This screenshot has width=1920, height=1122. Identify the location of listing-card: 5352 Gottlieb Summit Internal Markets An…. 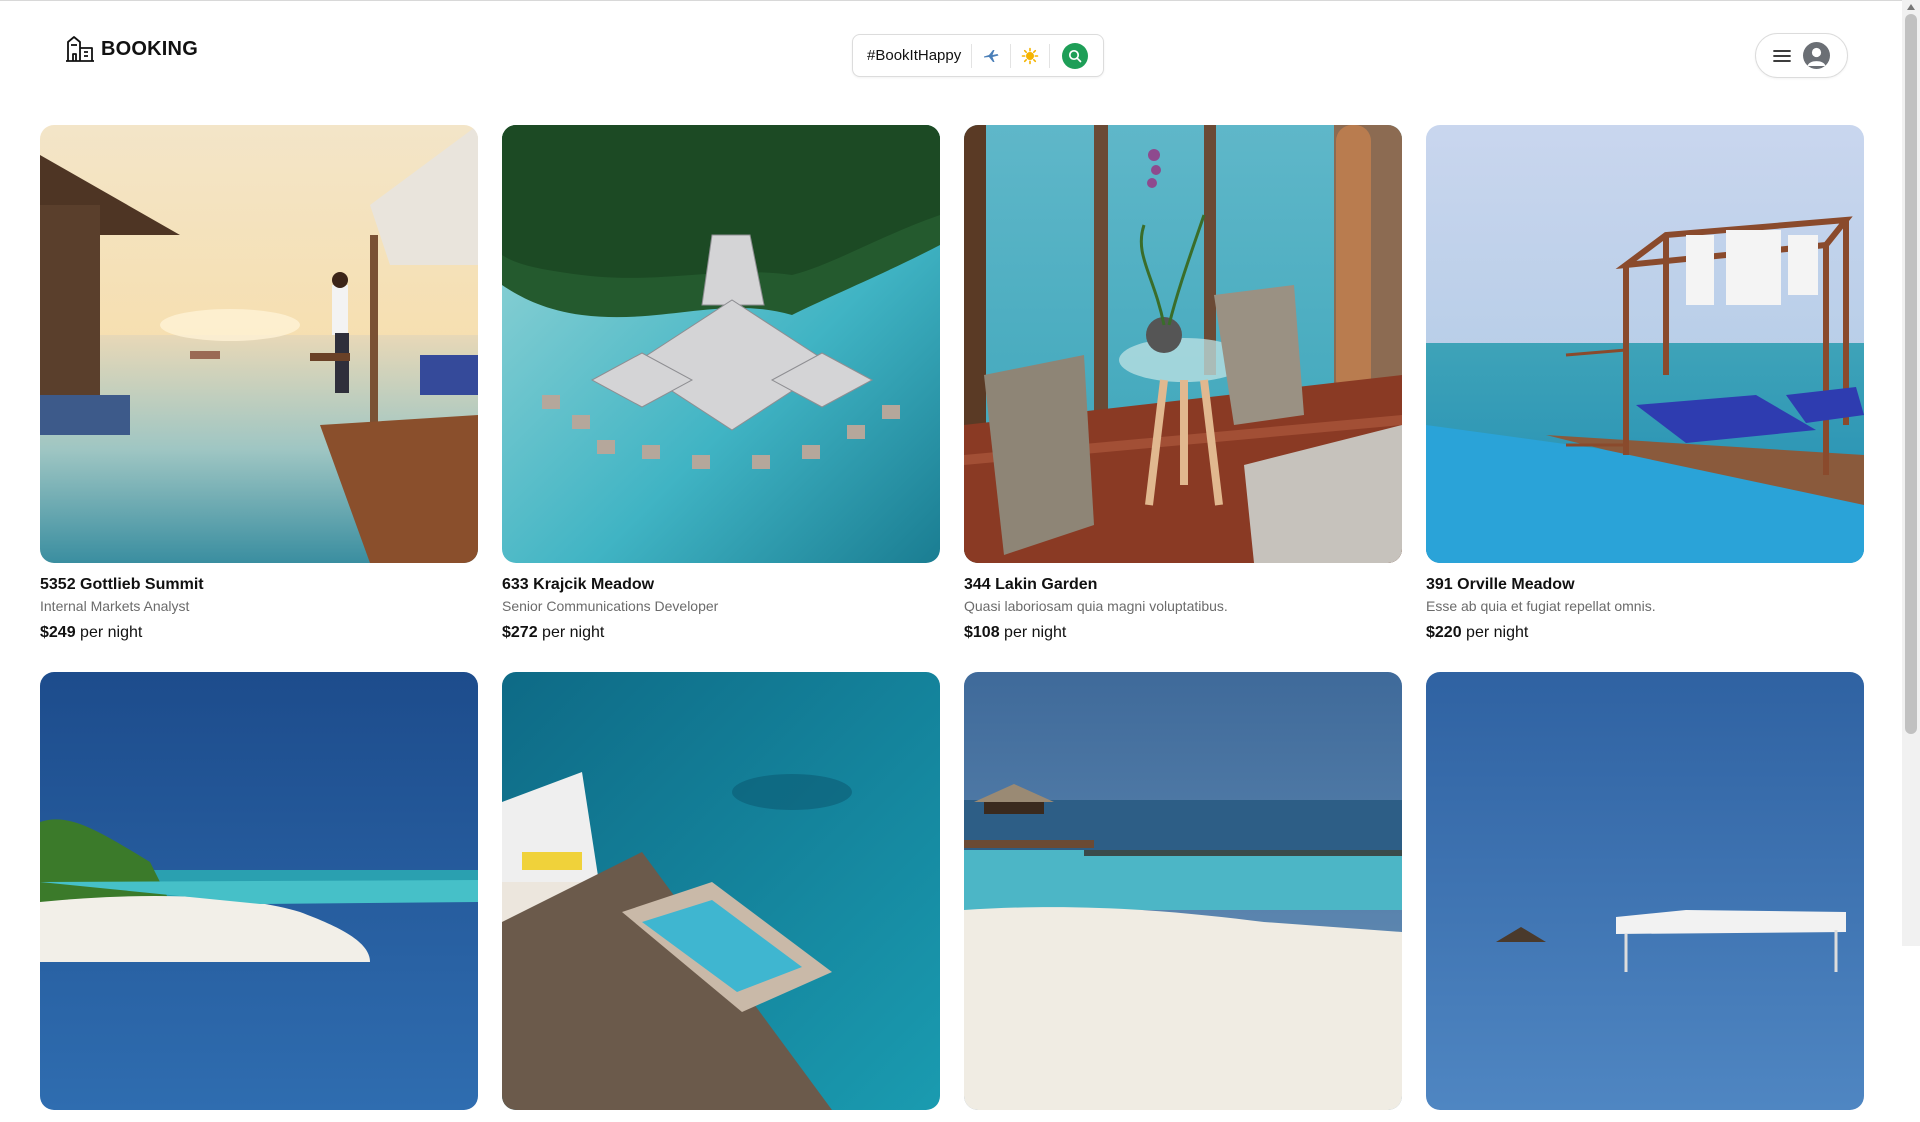
(259, 384).